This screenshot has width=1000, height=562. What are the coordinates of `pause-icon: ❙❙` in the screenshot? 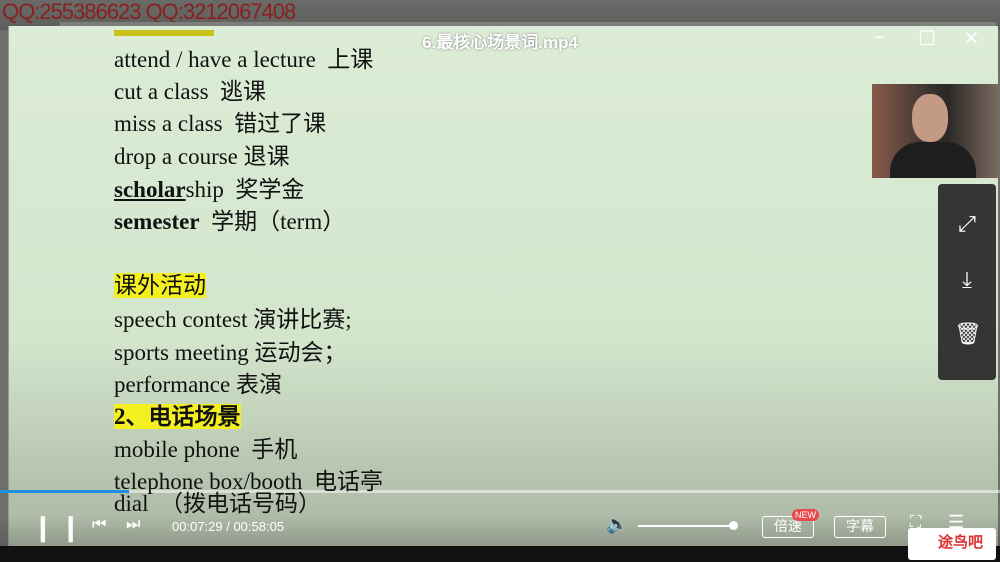 It's located at (60, 527).